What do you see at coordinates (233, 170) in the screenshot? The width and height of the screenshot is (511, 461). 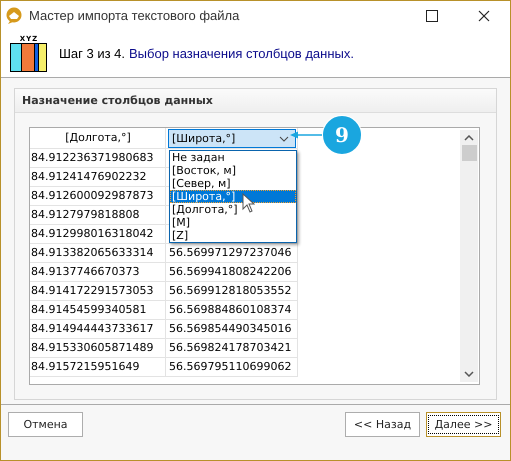 I see `dropdown-option: [Восток, м]` at bounding box center [233, 170].